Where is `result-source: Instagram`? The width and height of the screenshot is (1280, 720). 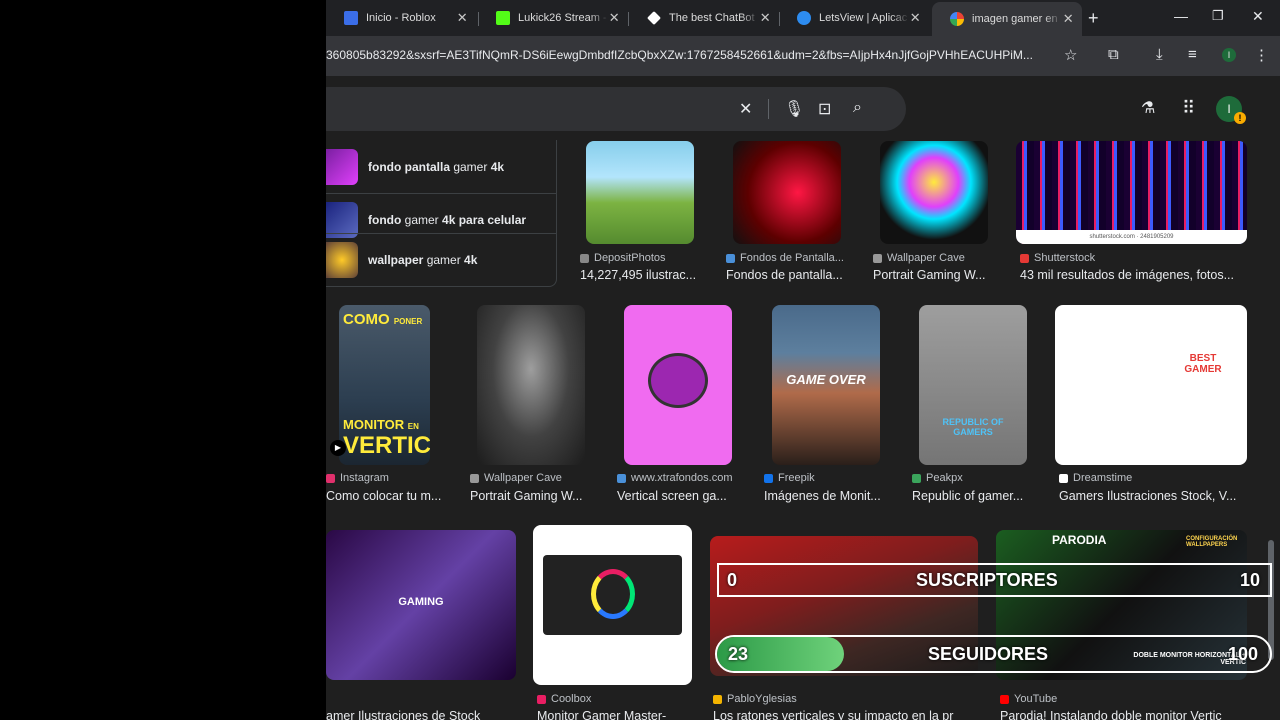 result-source: Instagram is located at coordinates (357, 478).